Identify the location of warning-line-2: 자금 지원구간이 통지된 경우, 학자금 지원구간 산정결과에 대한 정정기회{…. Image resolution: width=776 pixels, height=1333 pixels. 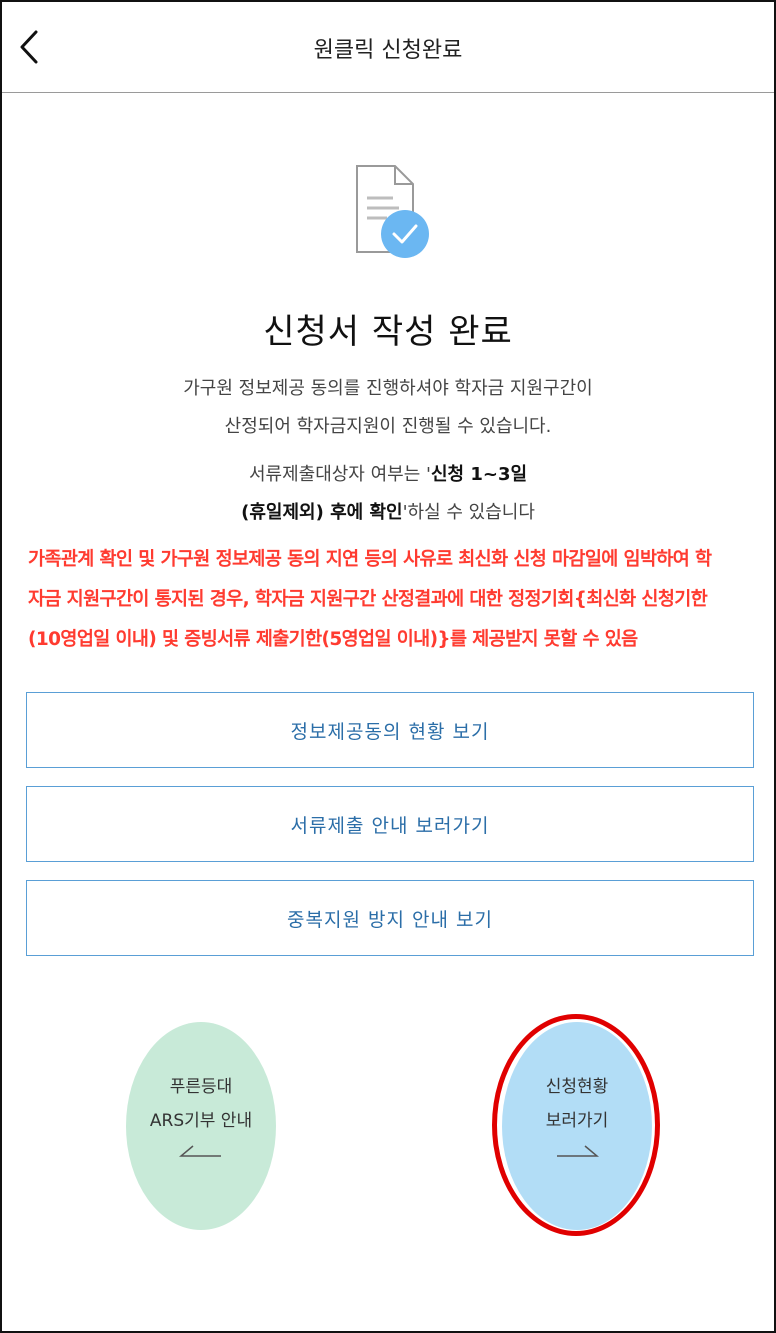
(368, 599).